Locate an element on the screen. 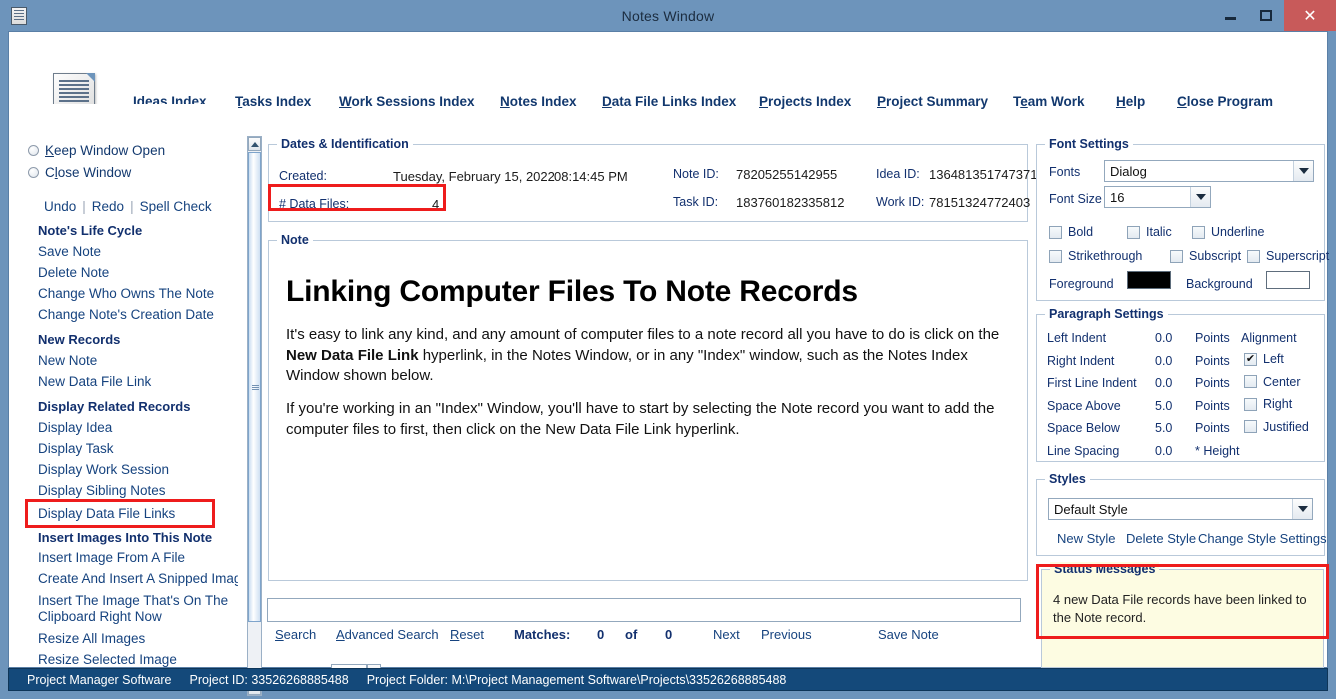  alignment-justified: Justified is located at coordinates (1276, 427).